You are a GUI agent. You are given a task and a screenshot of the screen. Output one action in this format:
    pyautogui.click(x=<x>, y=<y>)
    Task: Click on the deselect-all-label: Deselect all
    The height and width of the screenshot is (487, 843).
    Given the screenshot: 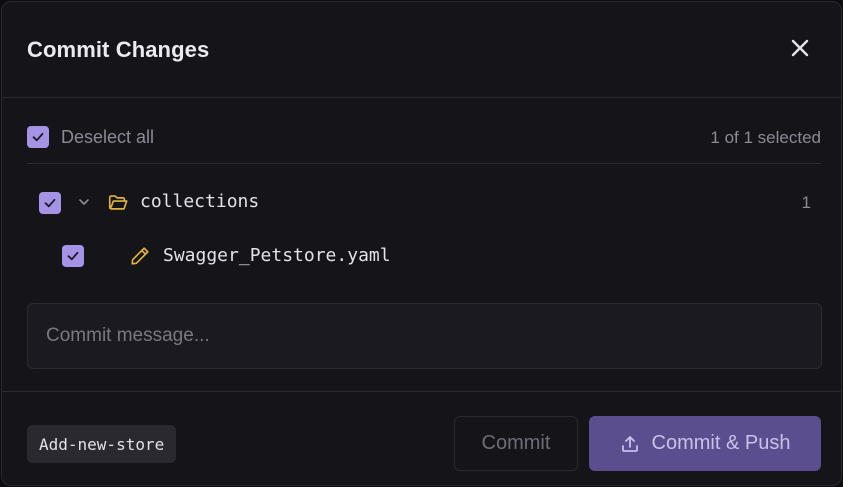 What is the action you would take?
    pyautogui.click(x=107, y=137)
    